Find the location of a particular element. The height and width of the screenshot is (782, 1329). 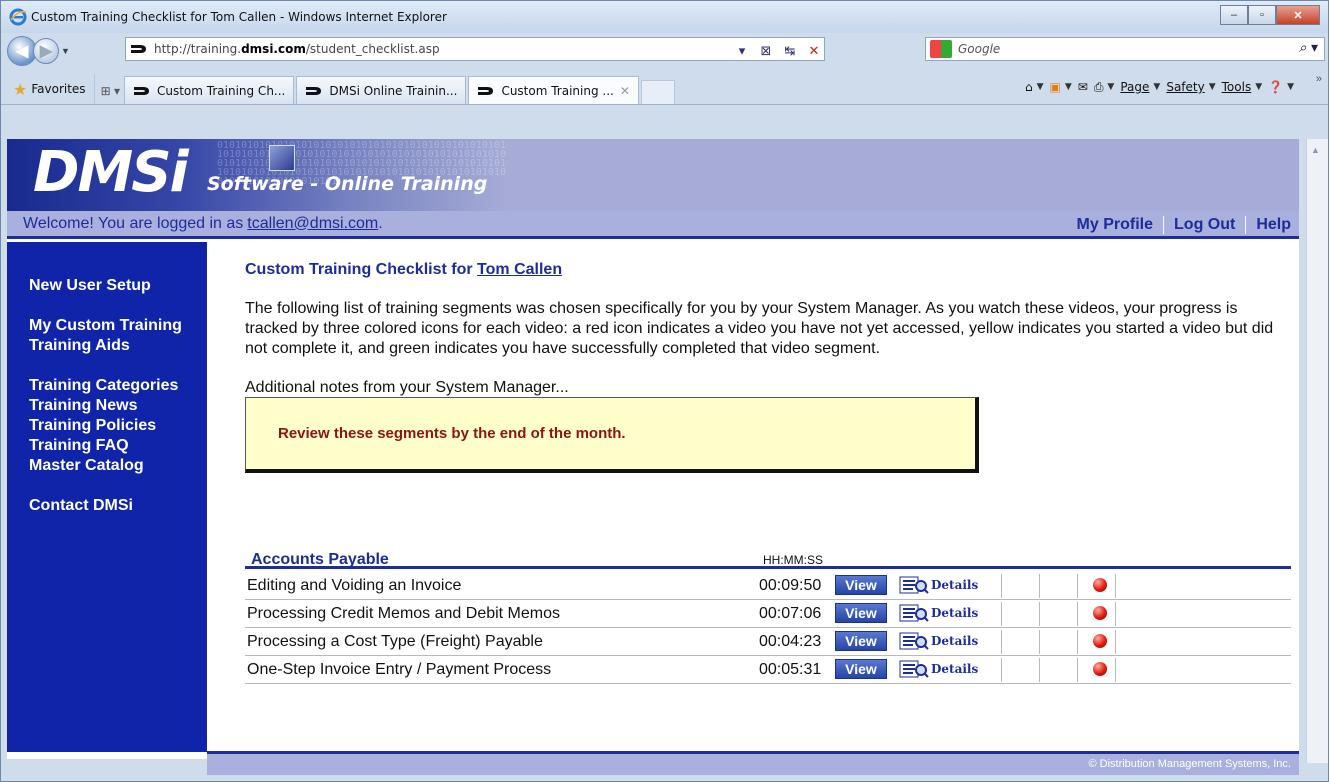

minimize-button: – is located at coordinates (1234, 15).